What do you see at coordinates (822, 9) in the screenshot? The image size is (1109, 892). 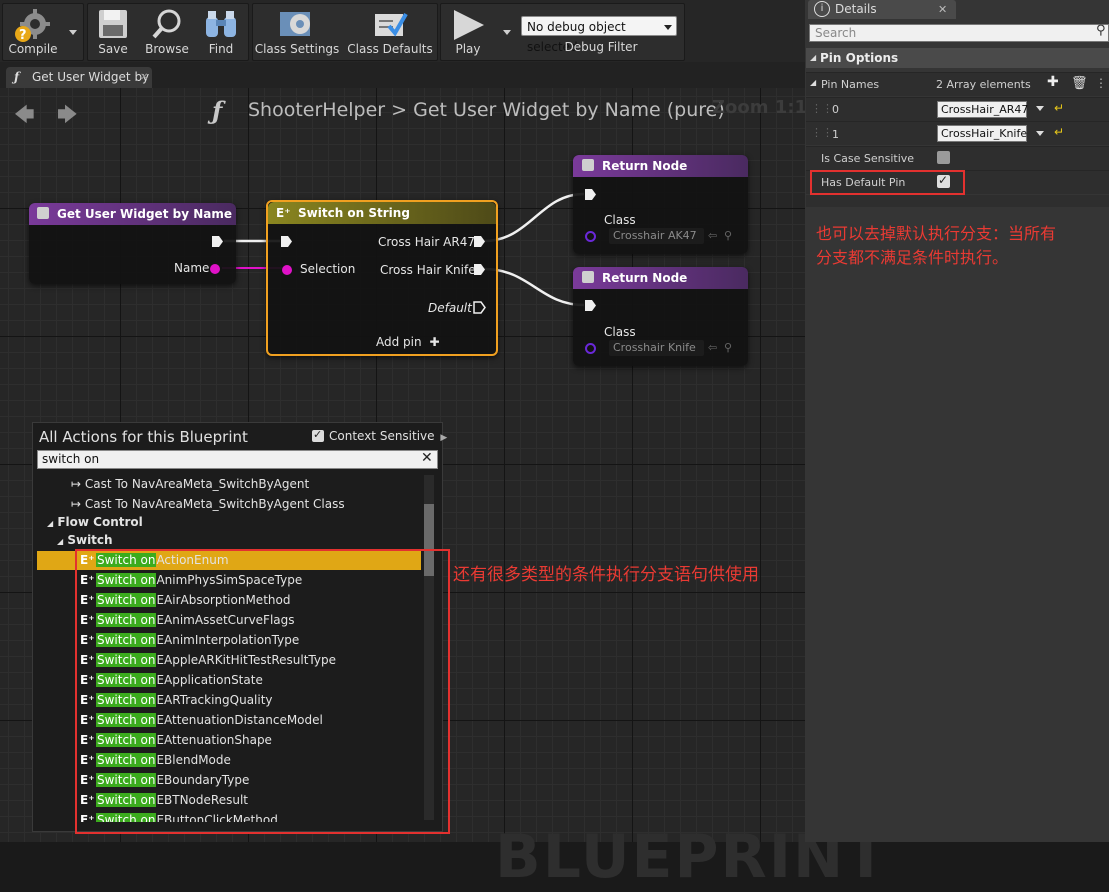 I see `info-icon: i` at bounding box center [822, 9].